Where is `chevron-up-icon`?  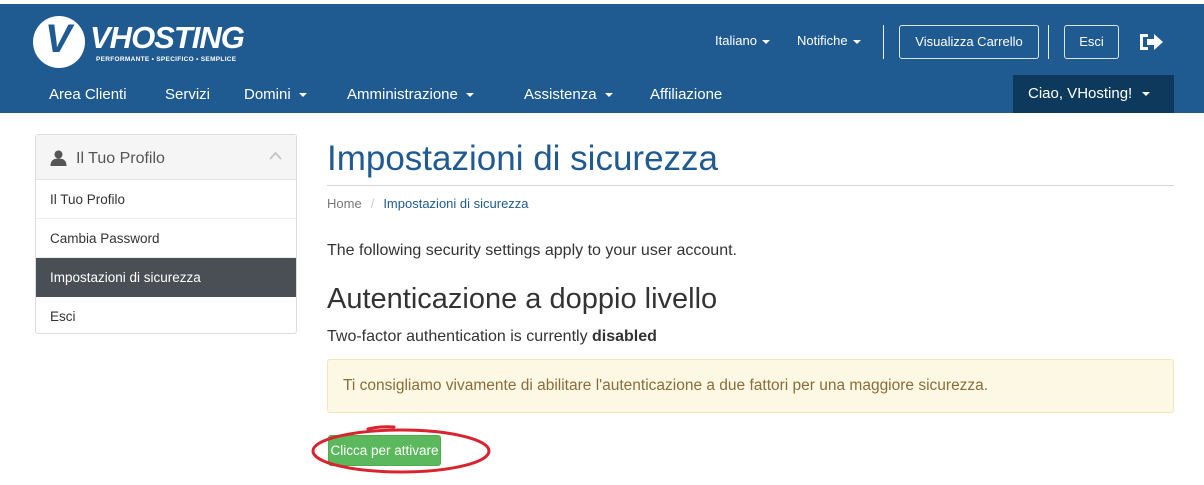 chevron-up-icon is located at coordinates (275, 155).